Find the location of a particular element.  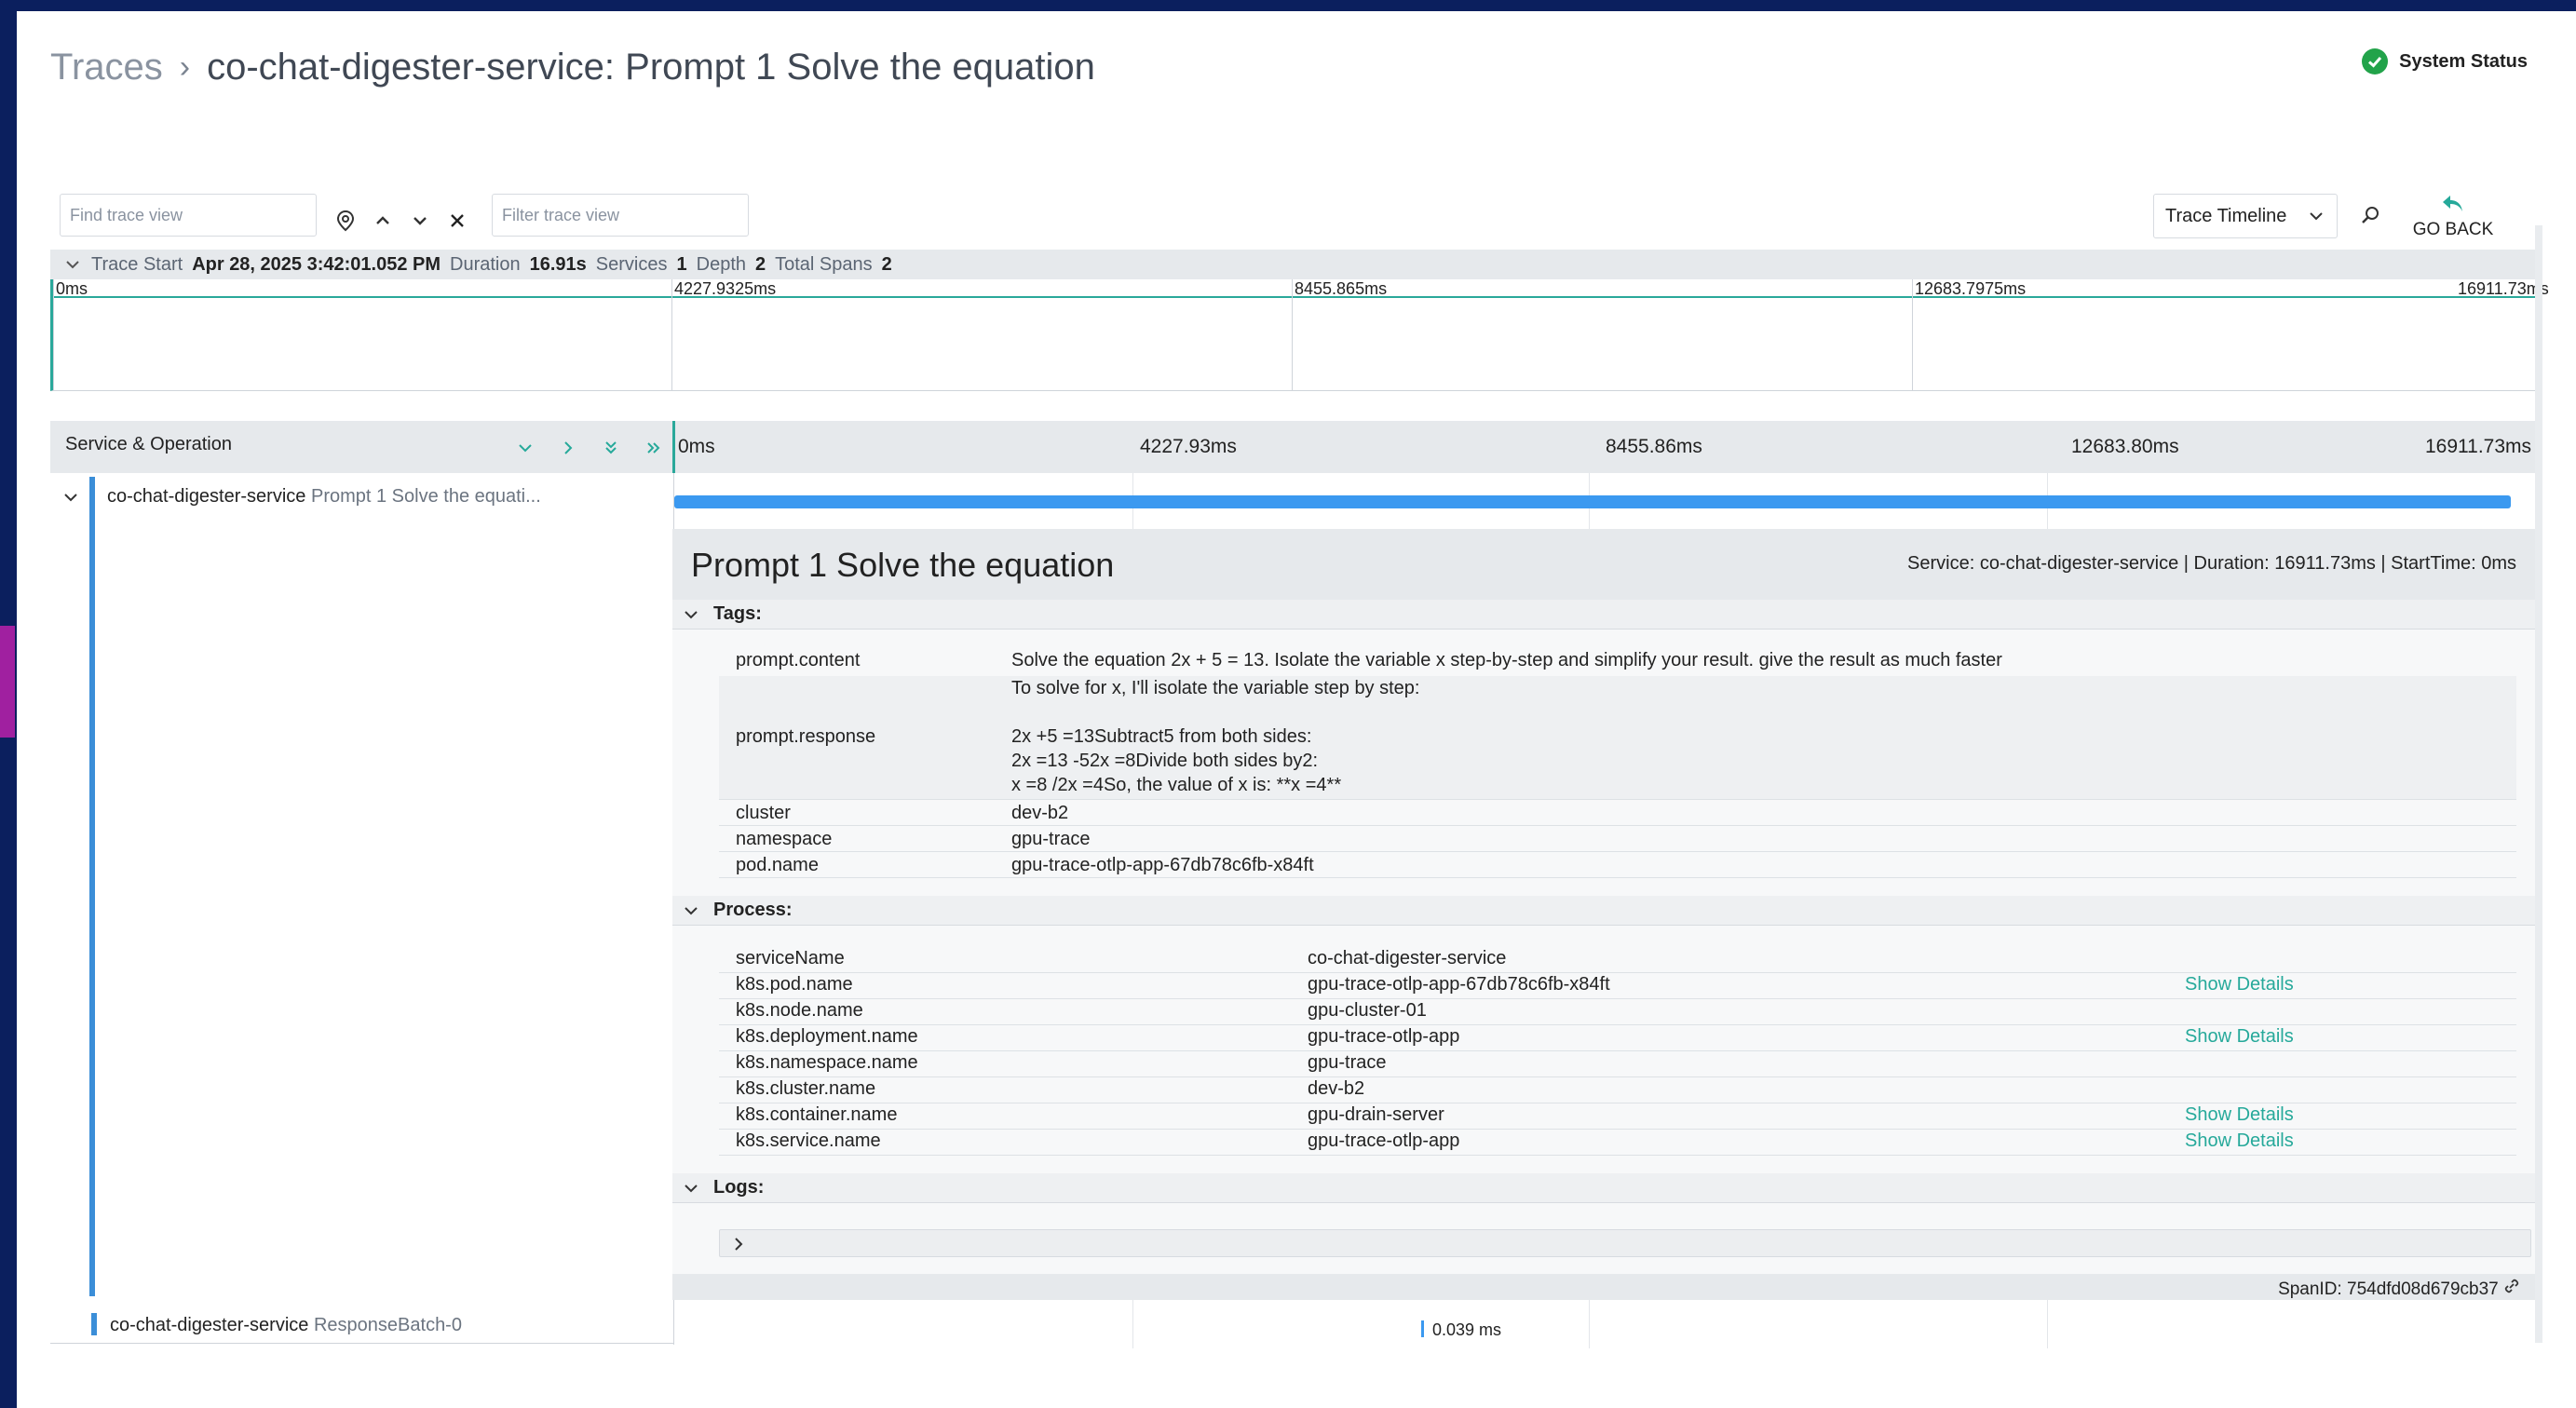

trace-start-value: Apr 28, 2025 3:42:01.052 PM is located at coordinates (316, 264).